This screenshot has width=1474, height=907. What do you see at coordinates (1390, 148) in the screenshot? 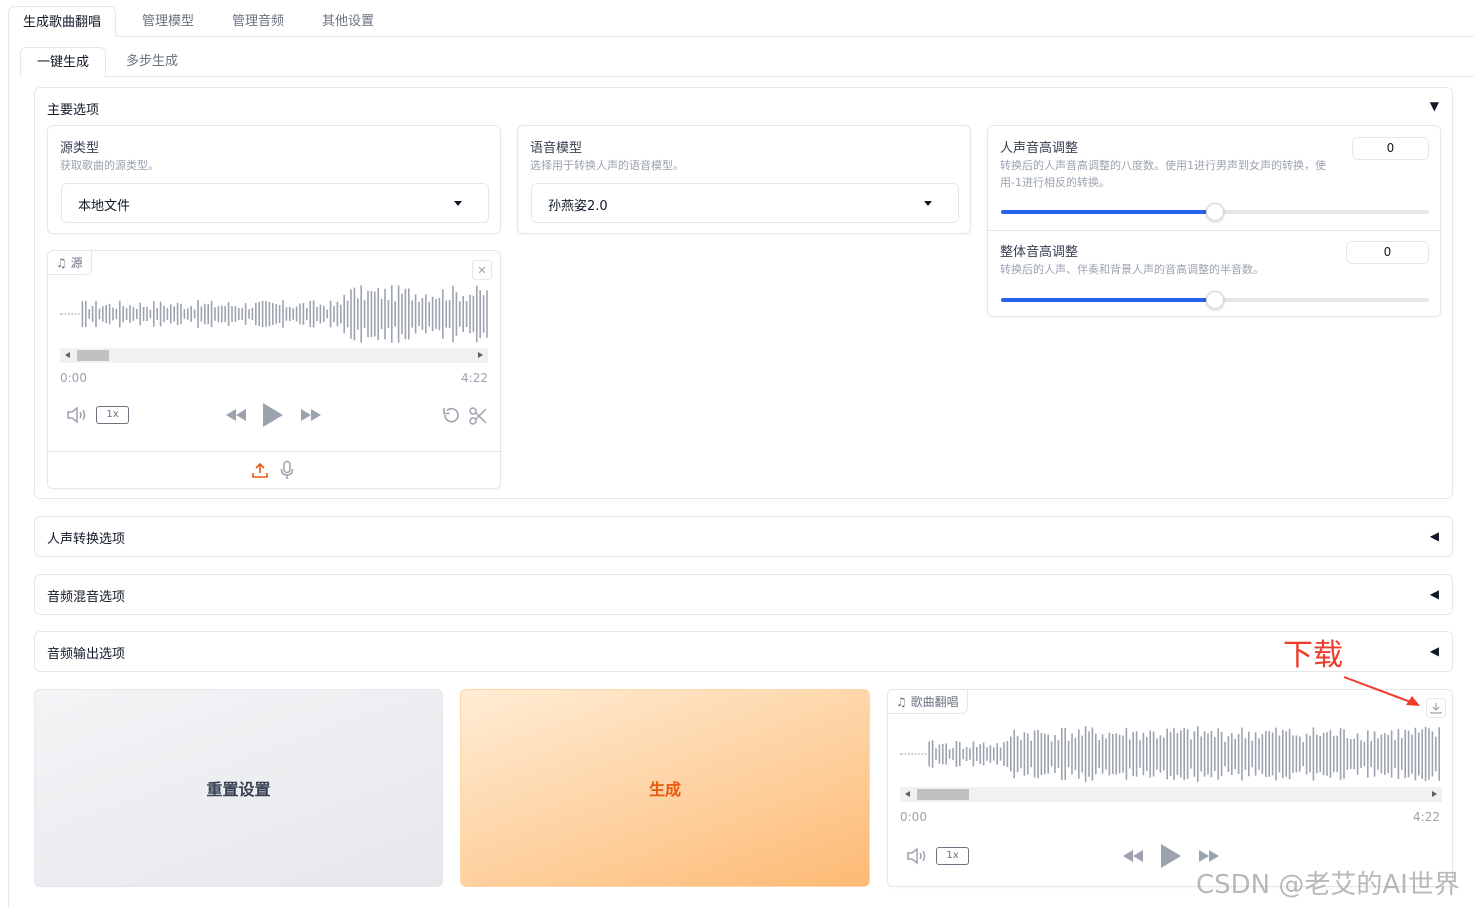
I see `vocal-pitch-input: 0` at bounding box center [1390, 148].